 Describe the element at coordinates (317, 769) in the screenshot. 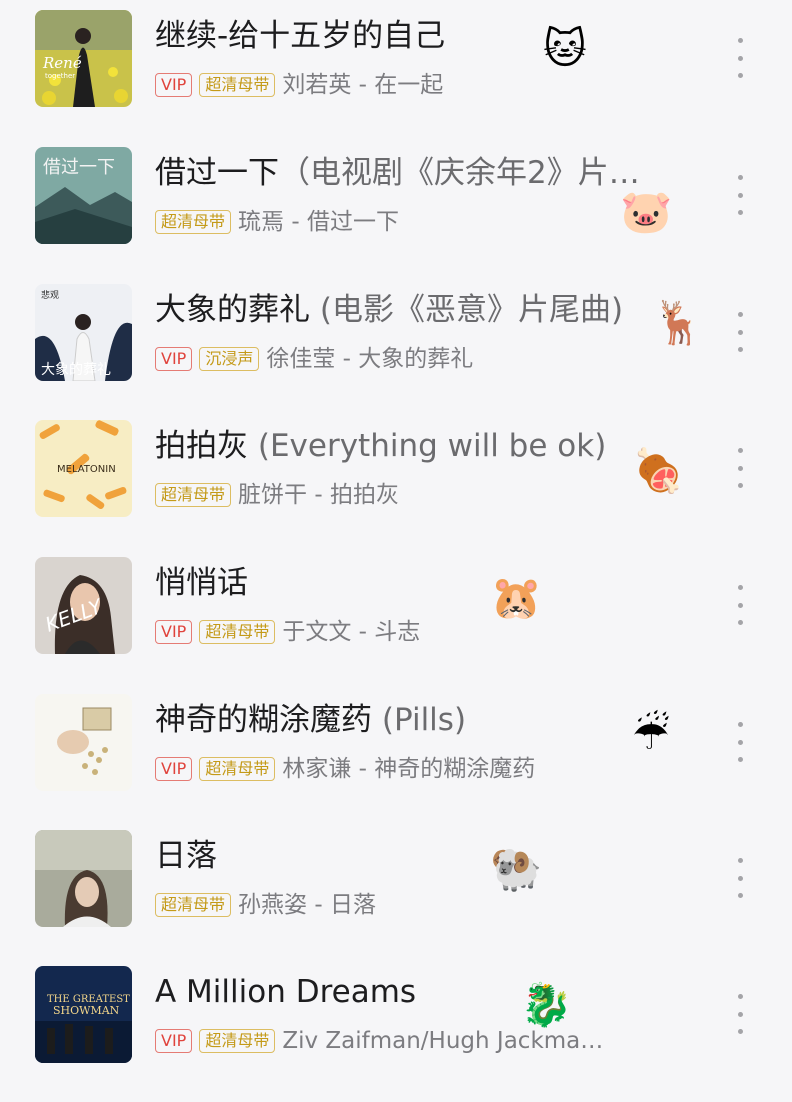

I see `artist-name: 林家谦` at that location.